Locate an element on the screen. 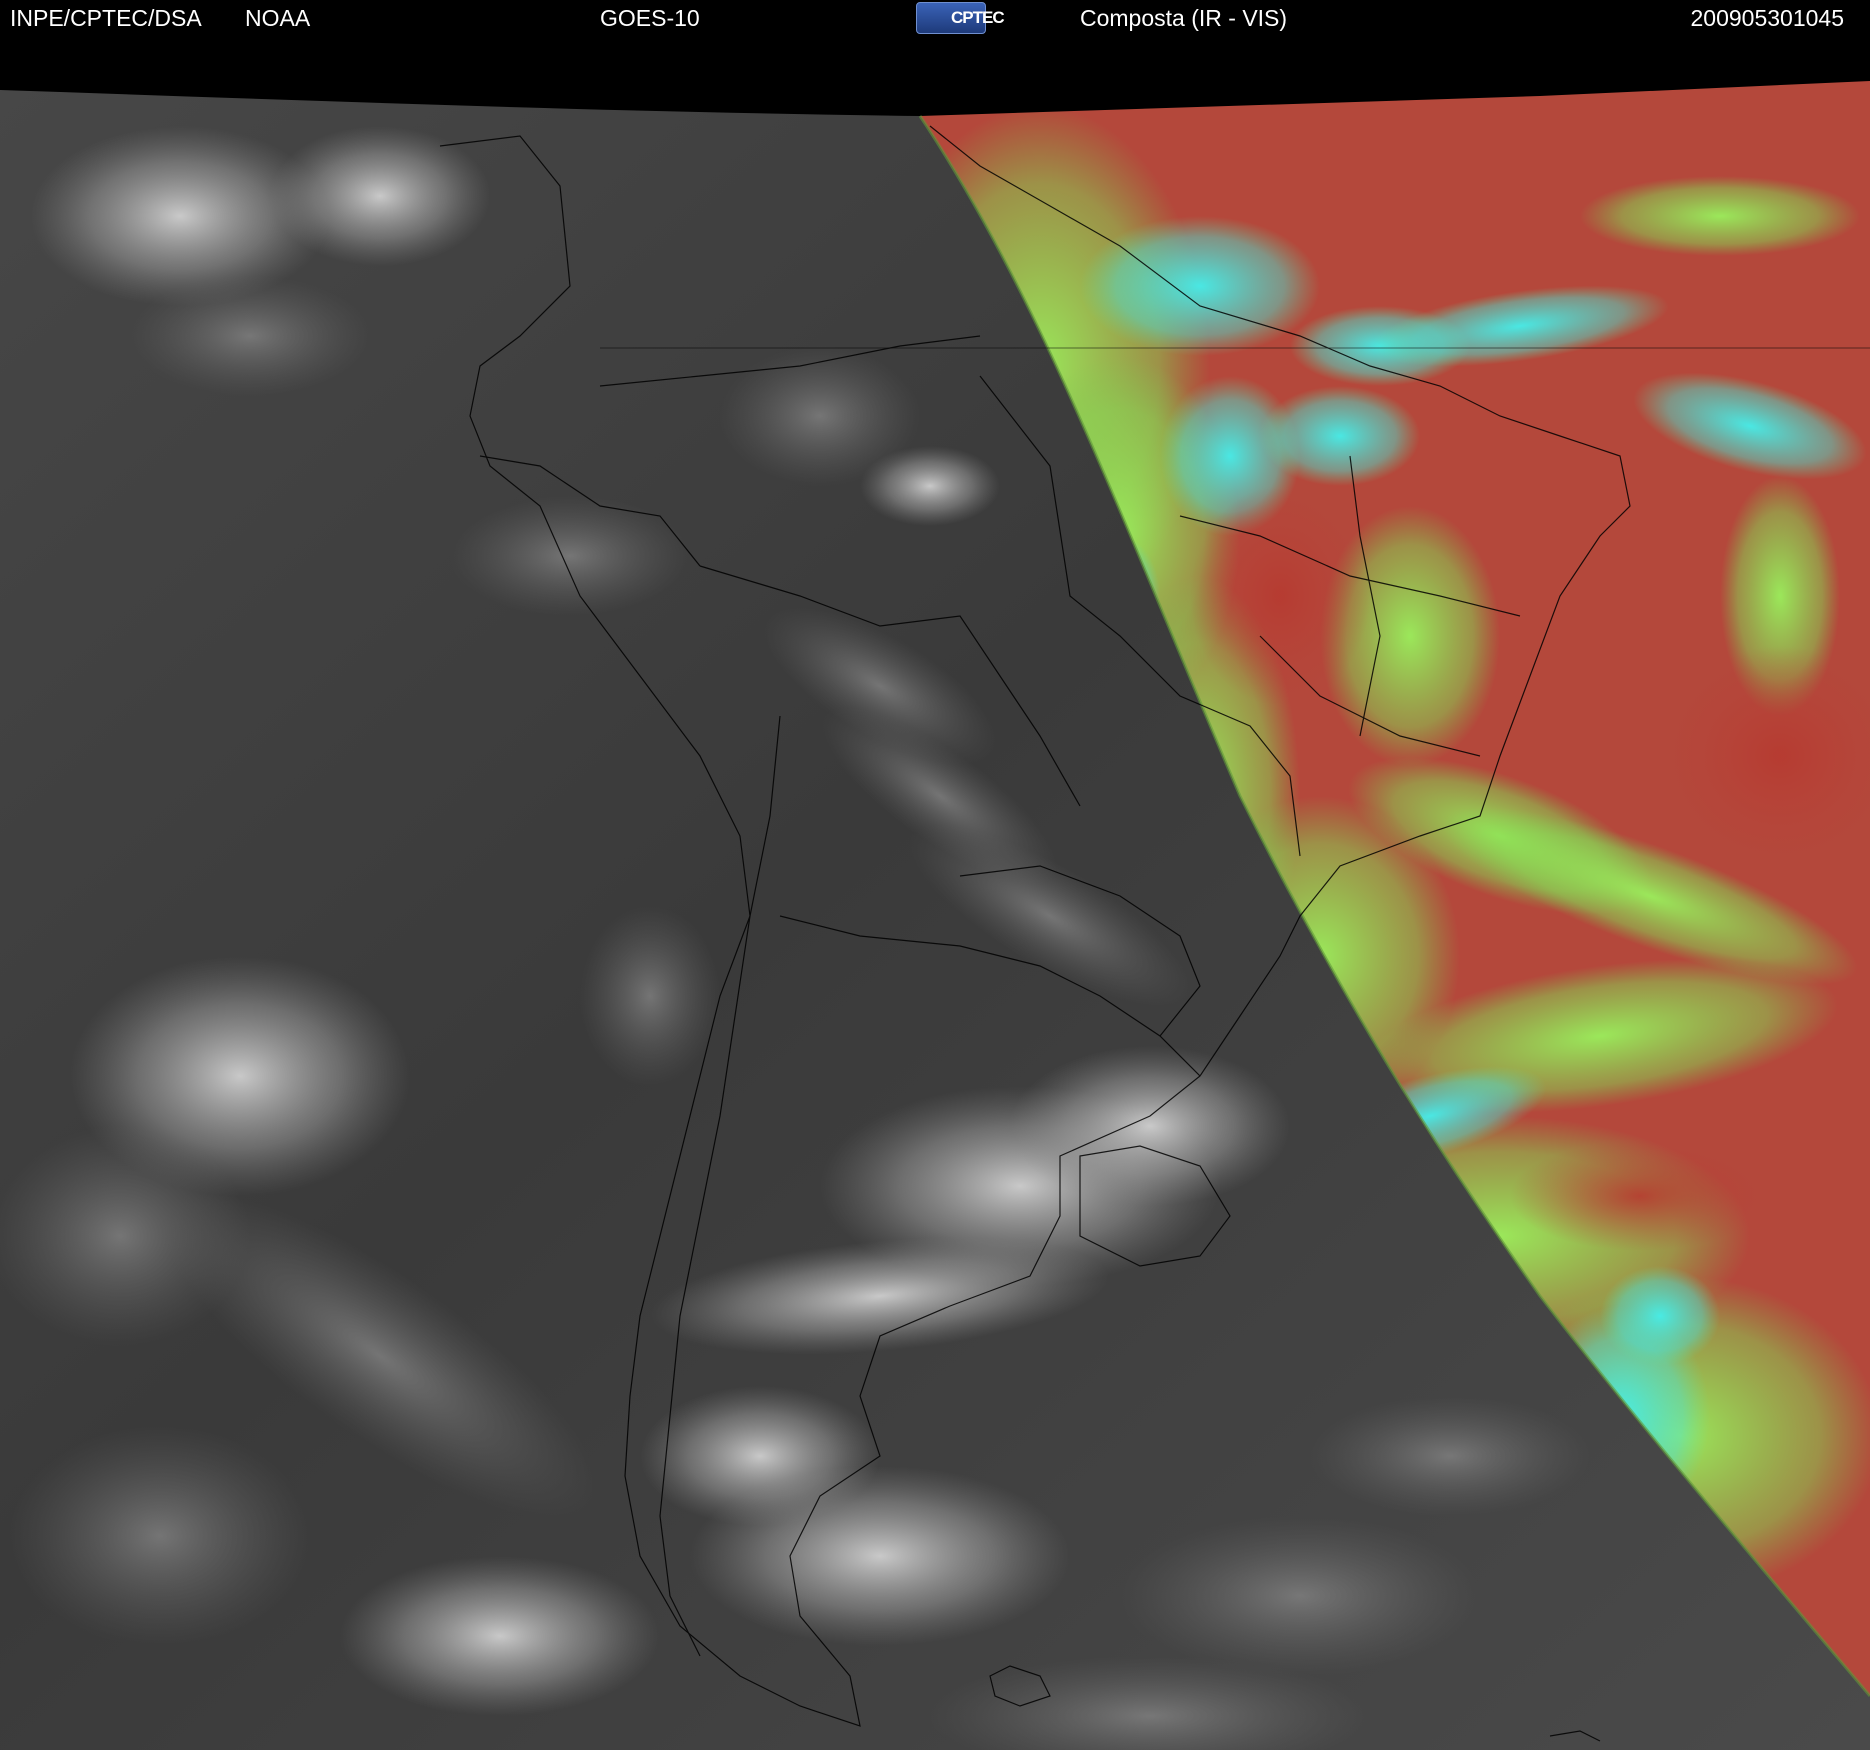 The image size is (1870, 1750). satellite-label: GOES-10 is located at coordinates (650, 18).